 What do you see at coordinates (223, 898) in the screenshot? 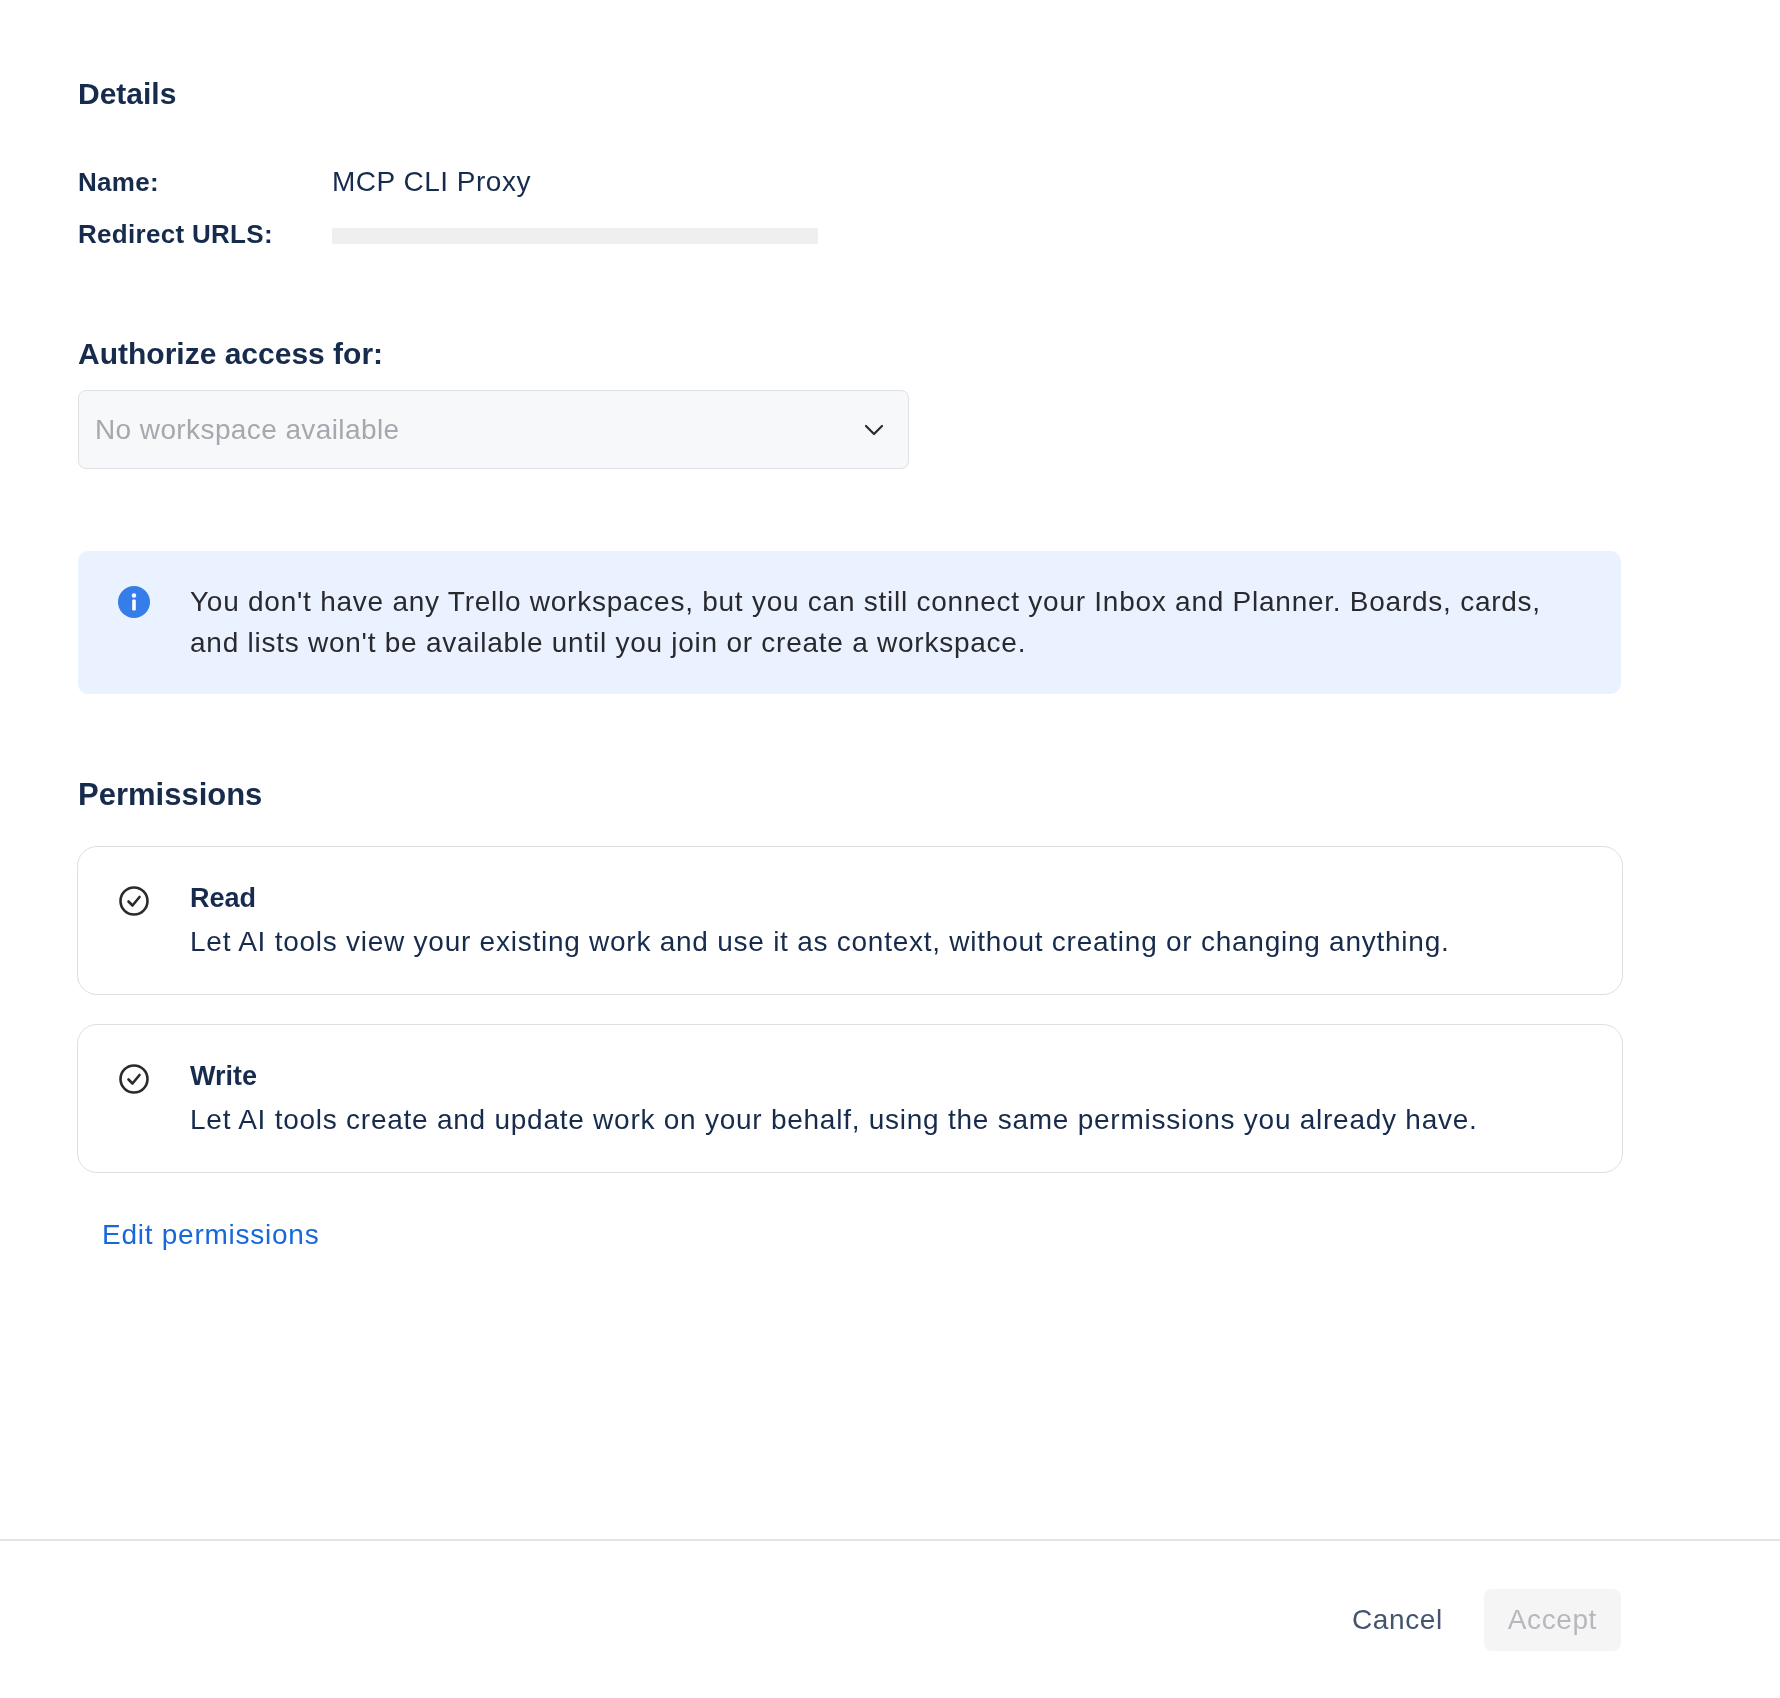
I see `permission-title: Read` at bounding box center [223, 898].